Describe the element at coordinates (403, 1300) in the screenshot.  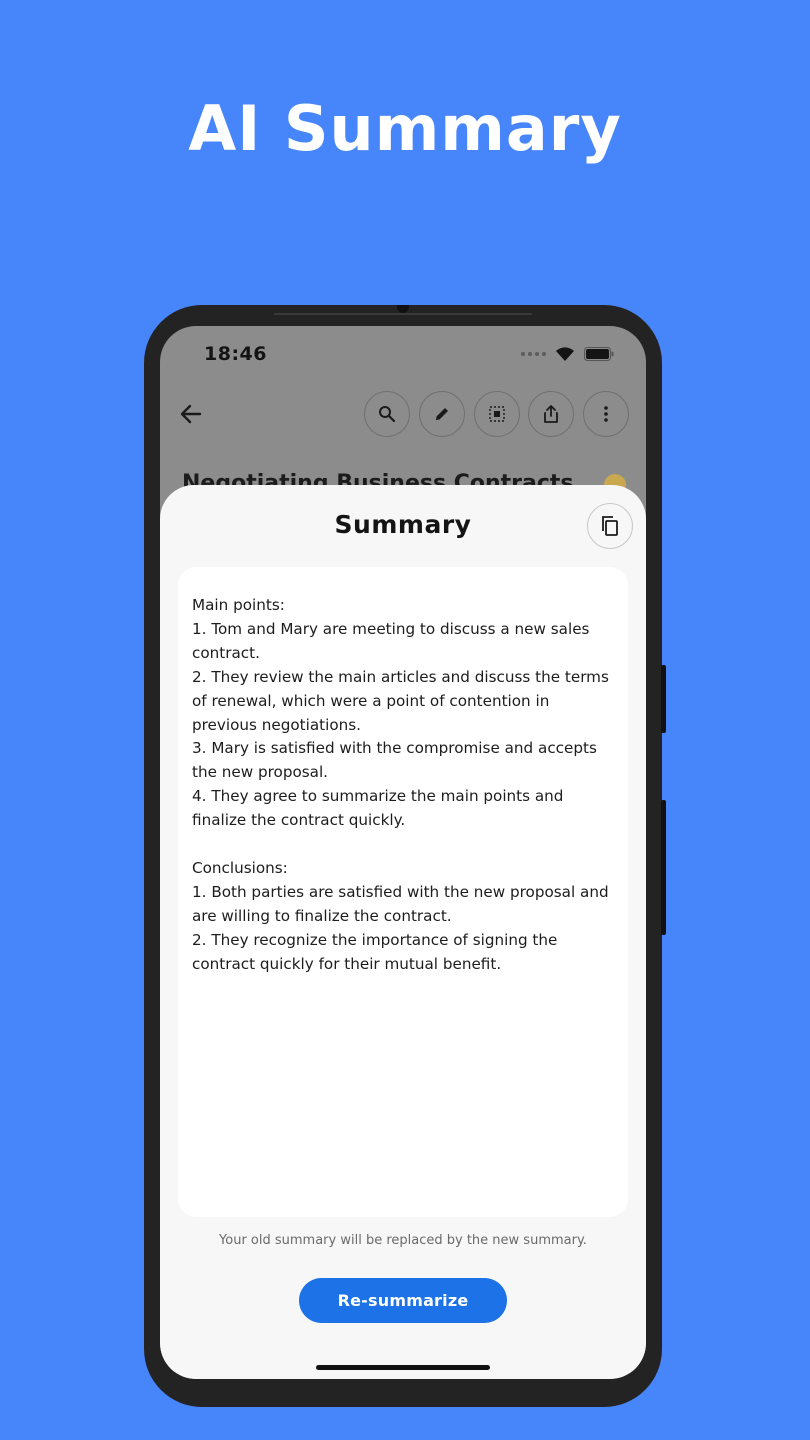
I see `resummarize-button: Re-summarize` at that location.